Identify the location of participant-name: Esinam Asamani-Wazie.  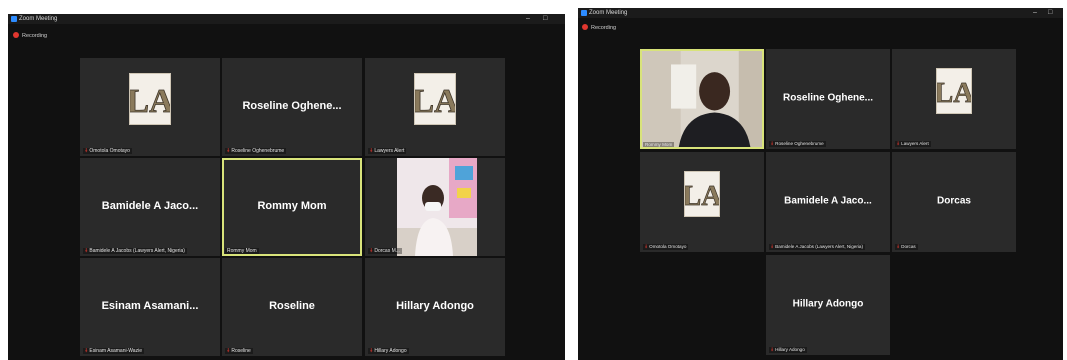
(115, 351).